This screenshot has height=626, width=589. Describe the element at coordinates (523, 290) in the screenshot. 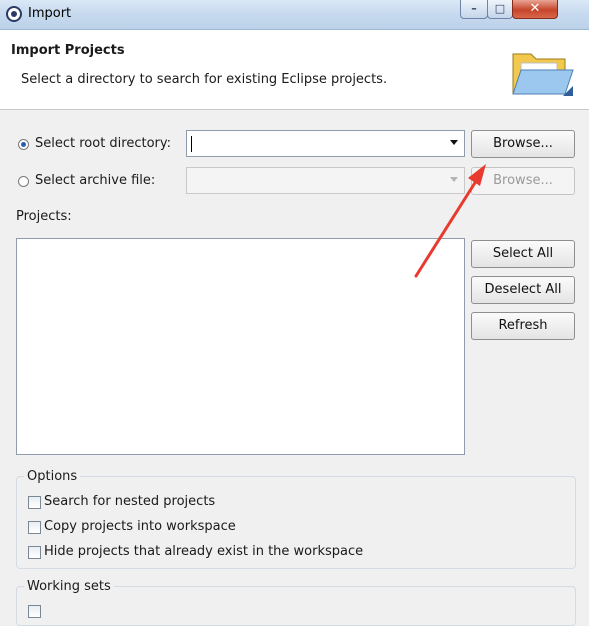

I see `deselect-all-button: Deselect All` at that location.